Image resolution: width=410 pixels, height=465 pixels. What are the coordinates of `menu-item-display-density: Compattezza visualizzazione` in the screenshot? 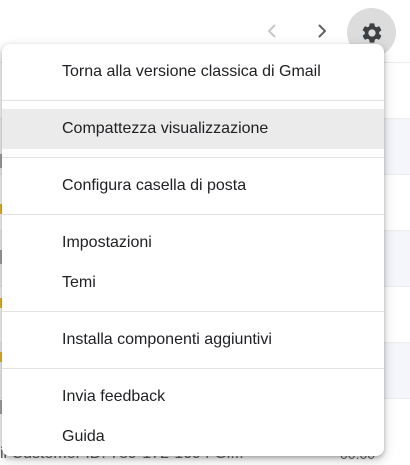 It's located at (193, 129).